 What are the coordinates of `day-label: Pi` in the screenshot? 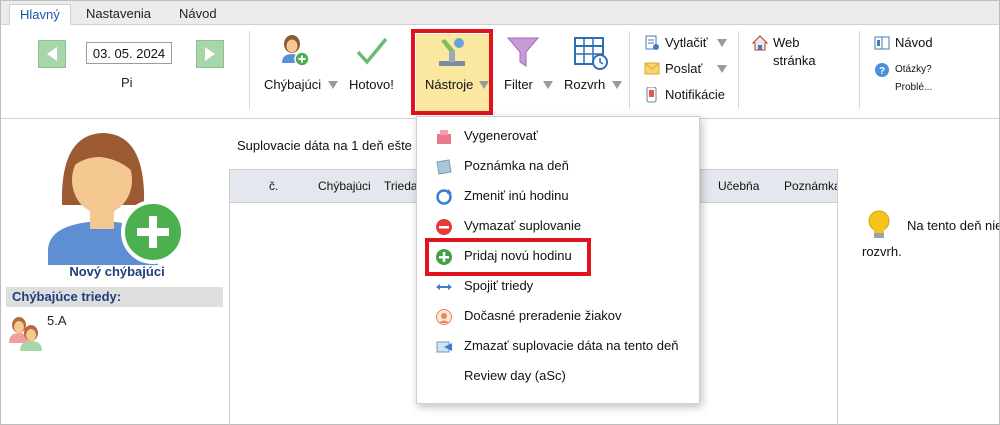 It's located at (127, 82).